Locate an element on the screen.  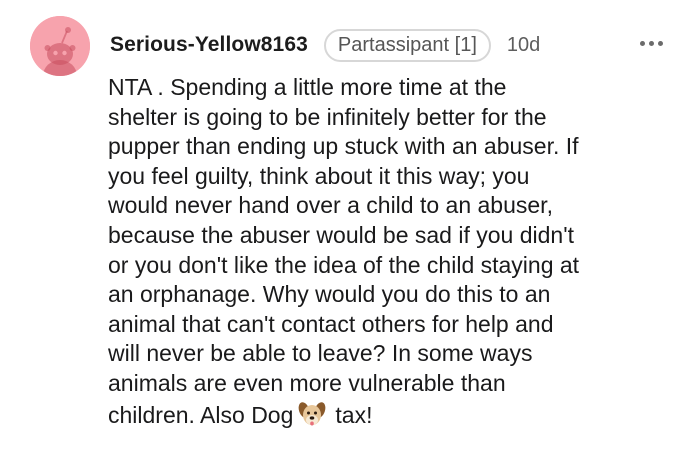
username-link: Serious-Yellow8163 is located at coordinates (209, 45).